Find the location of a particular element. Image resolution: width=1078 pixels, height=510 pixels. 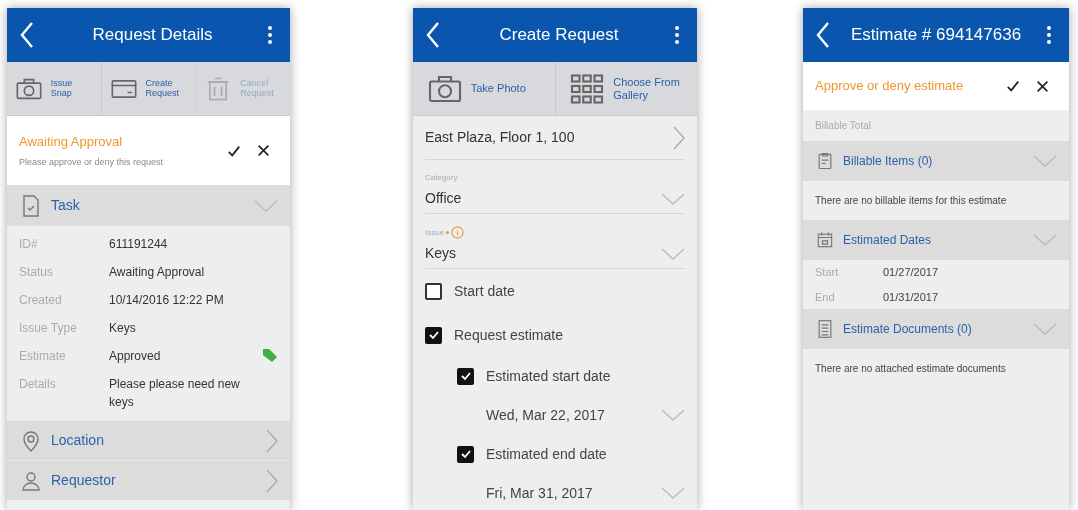

calendar-icon is located at coordinates (825, 240).